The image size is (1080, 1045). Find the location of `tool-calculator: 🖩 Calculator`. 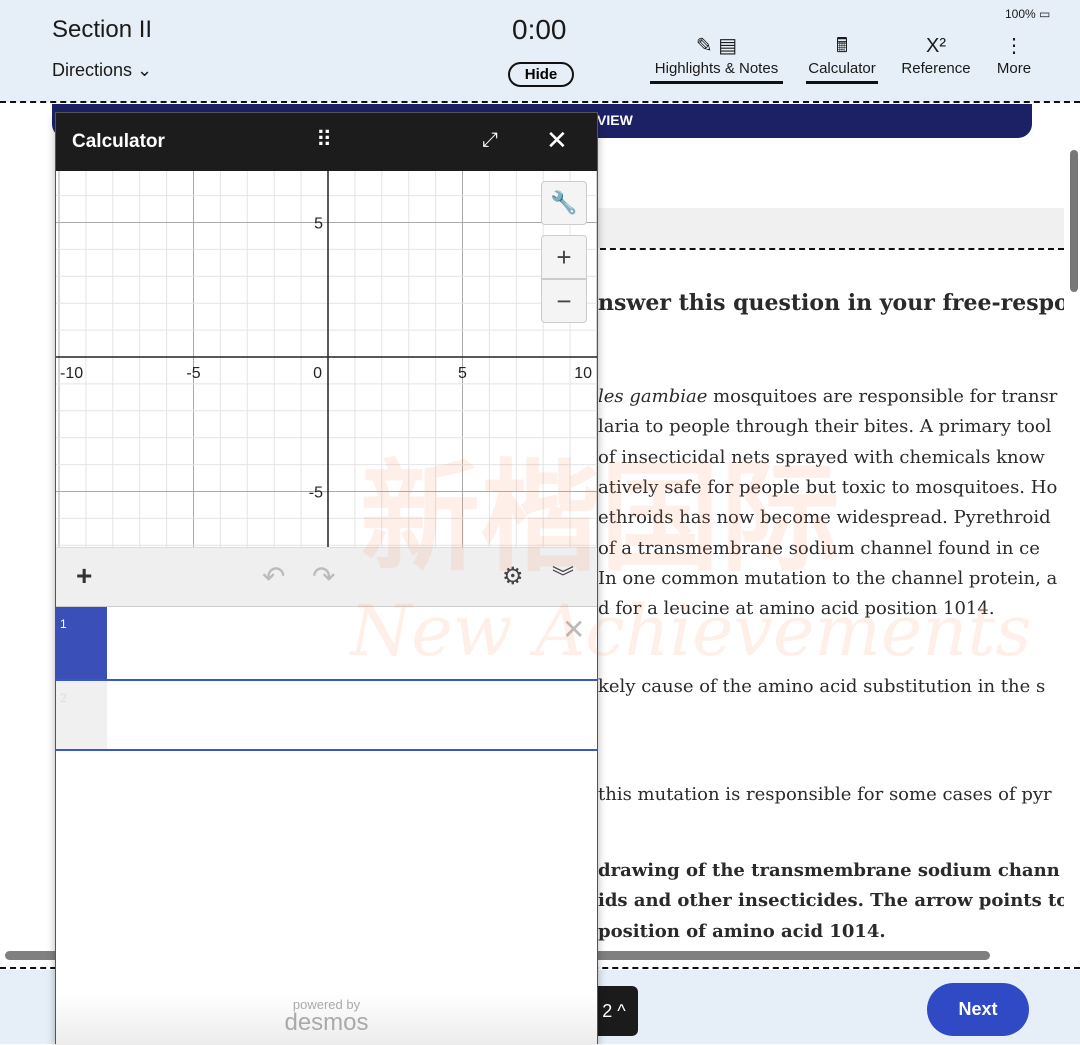

tool-calculator: 🖩 Calculator is located at coordinates (842, 58).